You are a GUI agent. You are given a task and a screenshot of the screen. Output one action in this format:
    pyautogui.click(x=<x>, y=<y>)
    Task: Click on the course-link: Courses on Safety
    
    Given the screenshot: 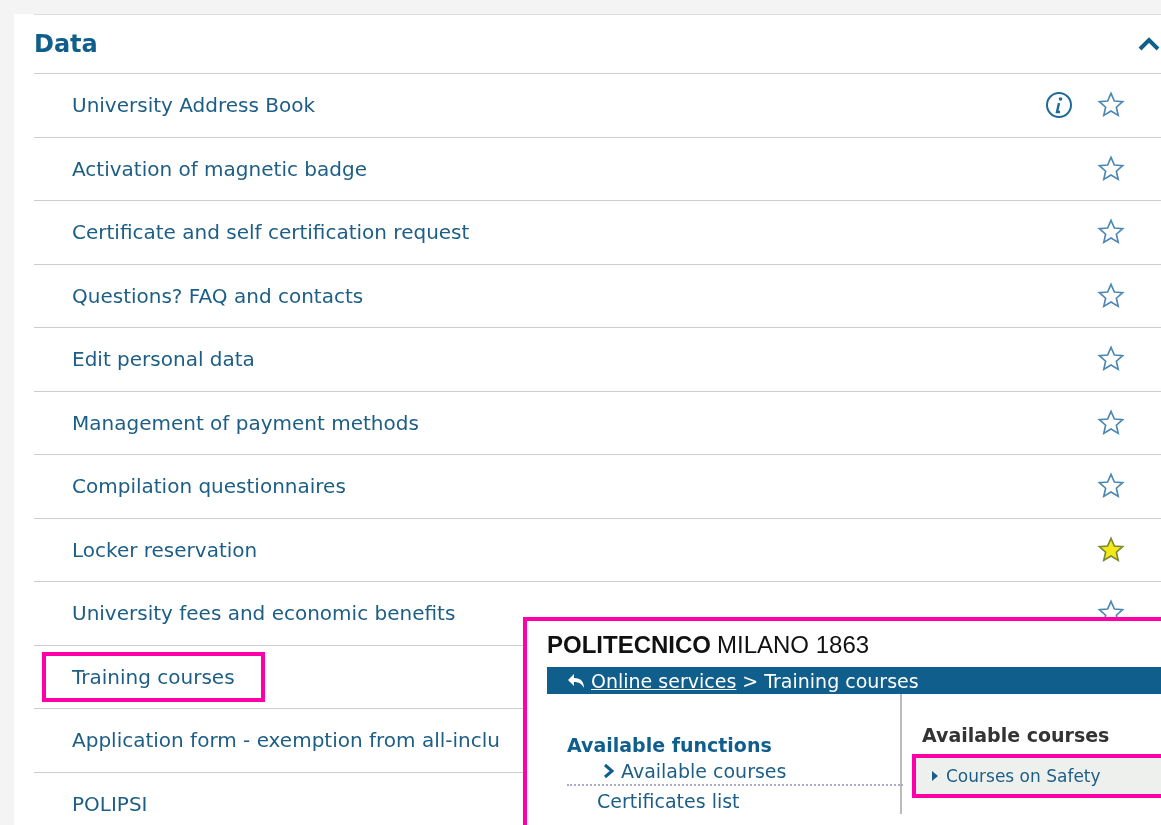 What is the action you would take?
    pyautogui.click(x=1036, y=776)
    